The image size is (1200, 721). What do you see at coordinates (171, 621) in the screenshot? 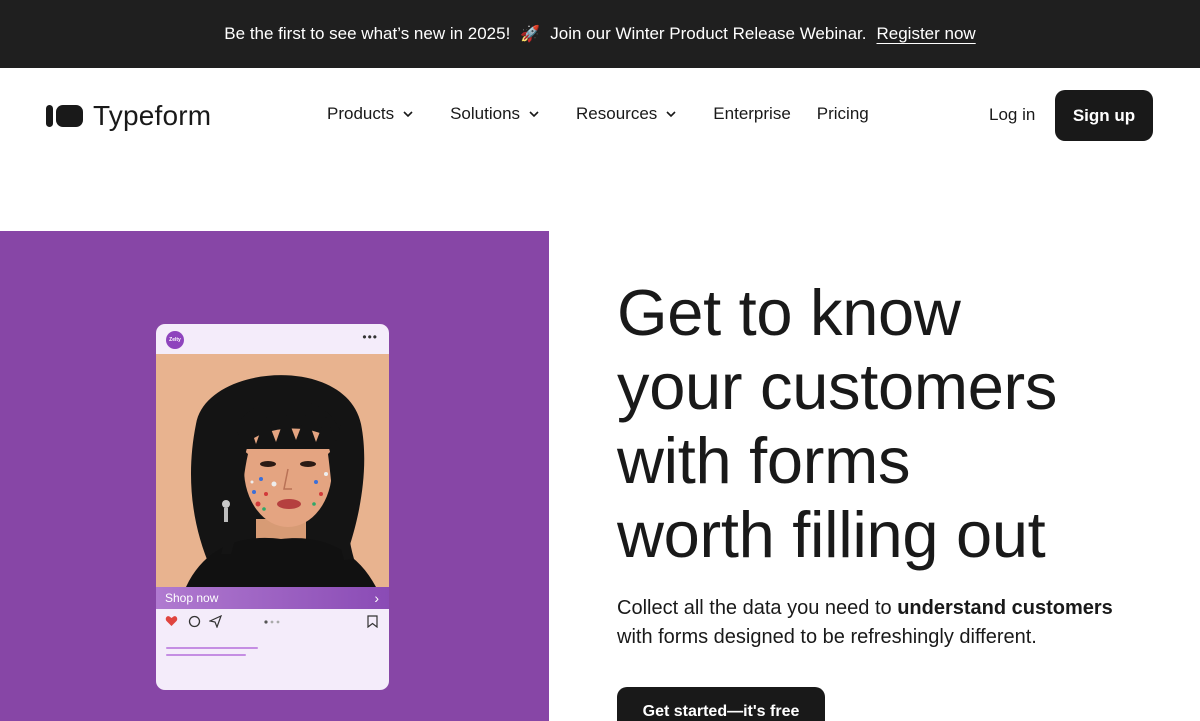
I see `heart-icon` at bounding box center [171, 621].